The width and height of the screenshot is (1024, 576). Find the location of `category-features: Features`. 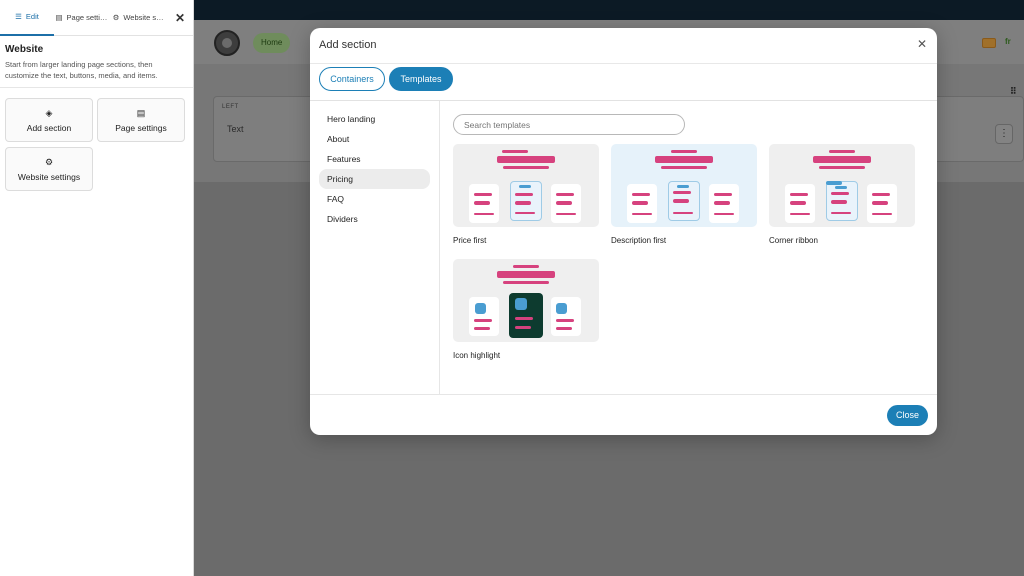

category-features: Features is located at coordinates (374, 159).